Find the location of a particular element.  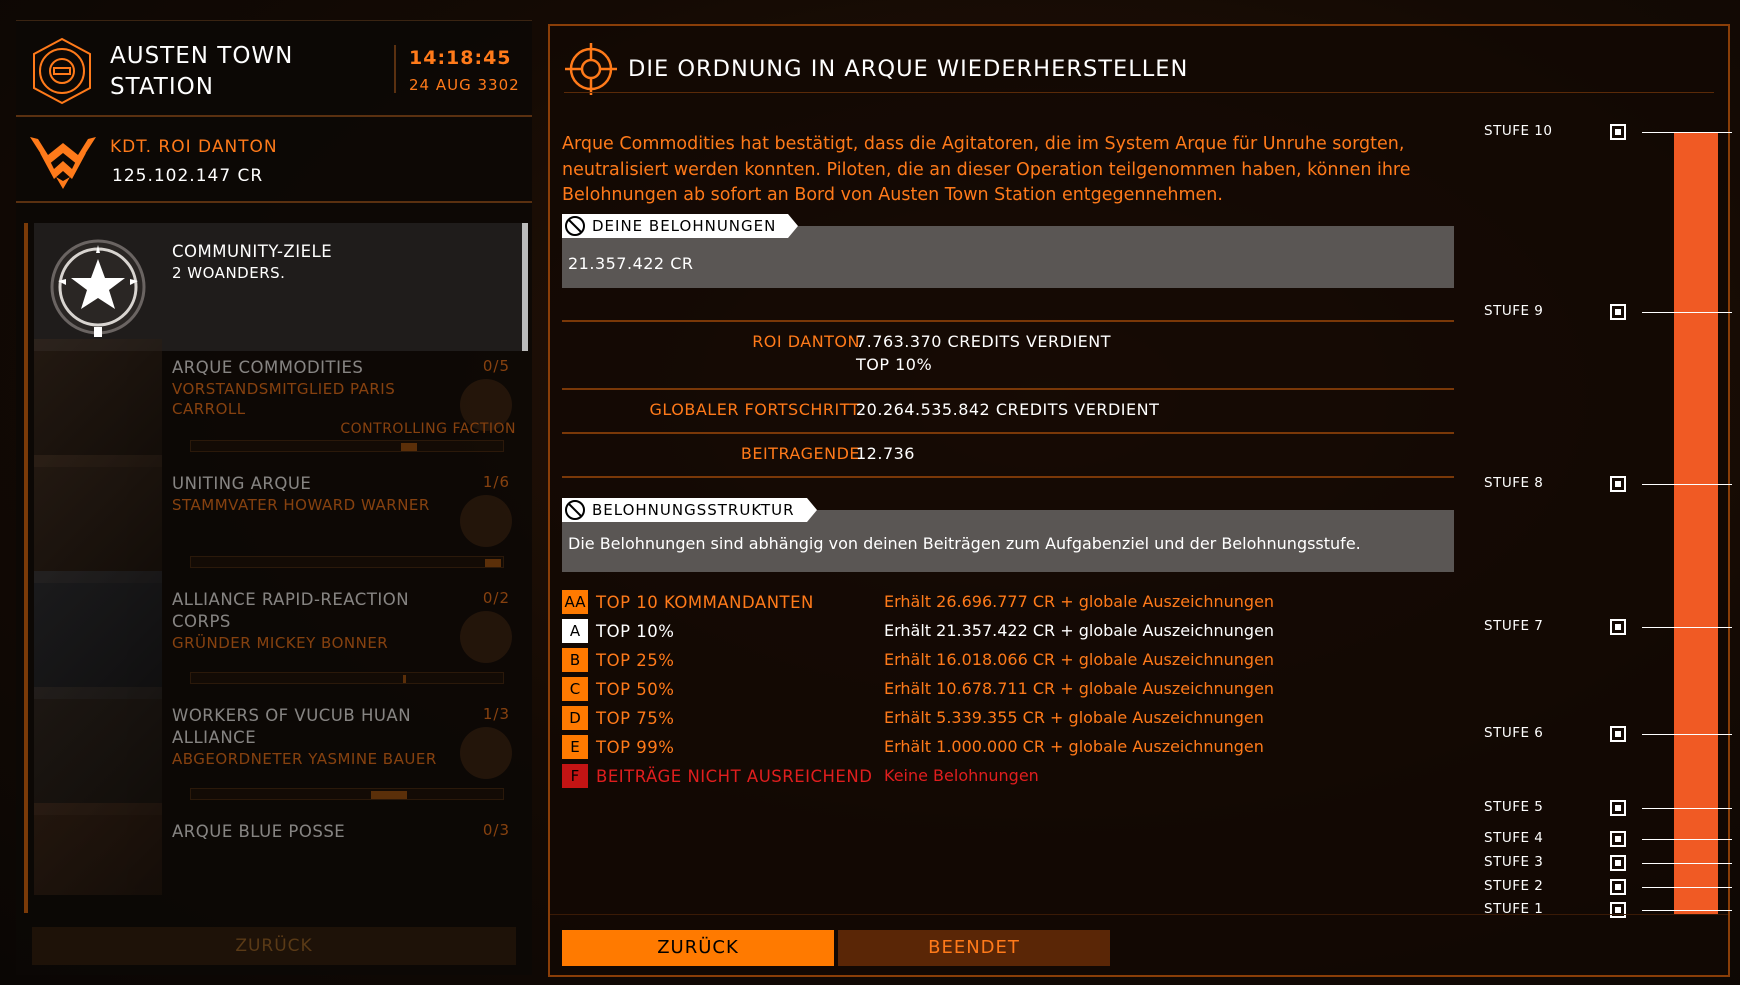

level-label: STUFE 5 is located at coordinates (1514, 807).